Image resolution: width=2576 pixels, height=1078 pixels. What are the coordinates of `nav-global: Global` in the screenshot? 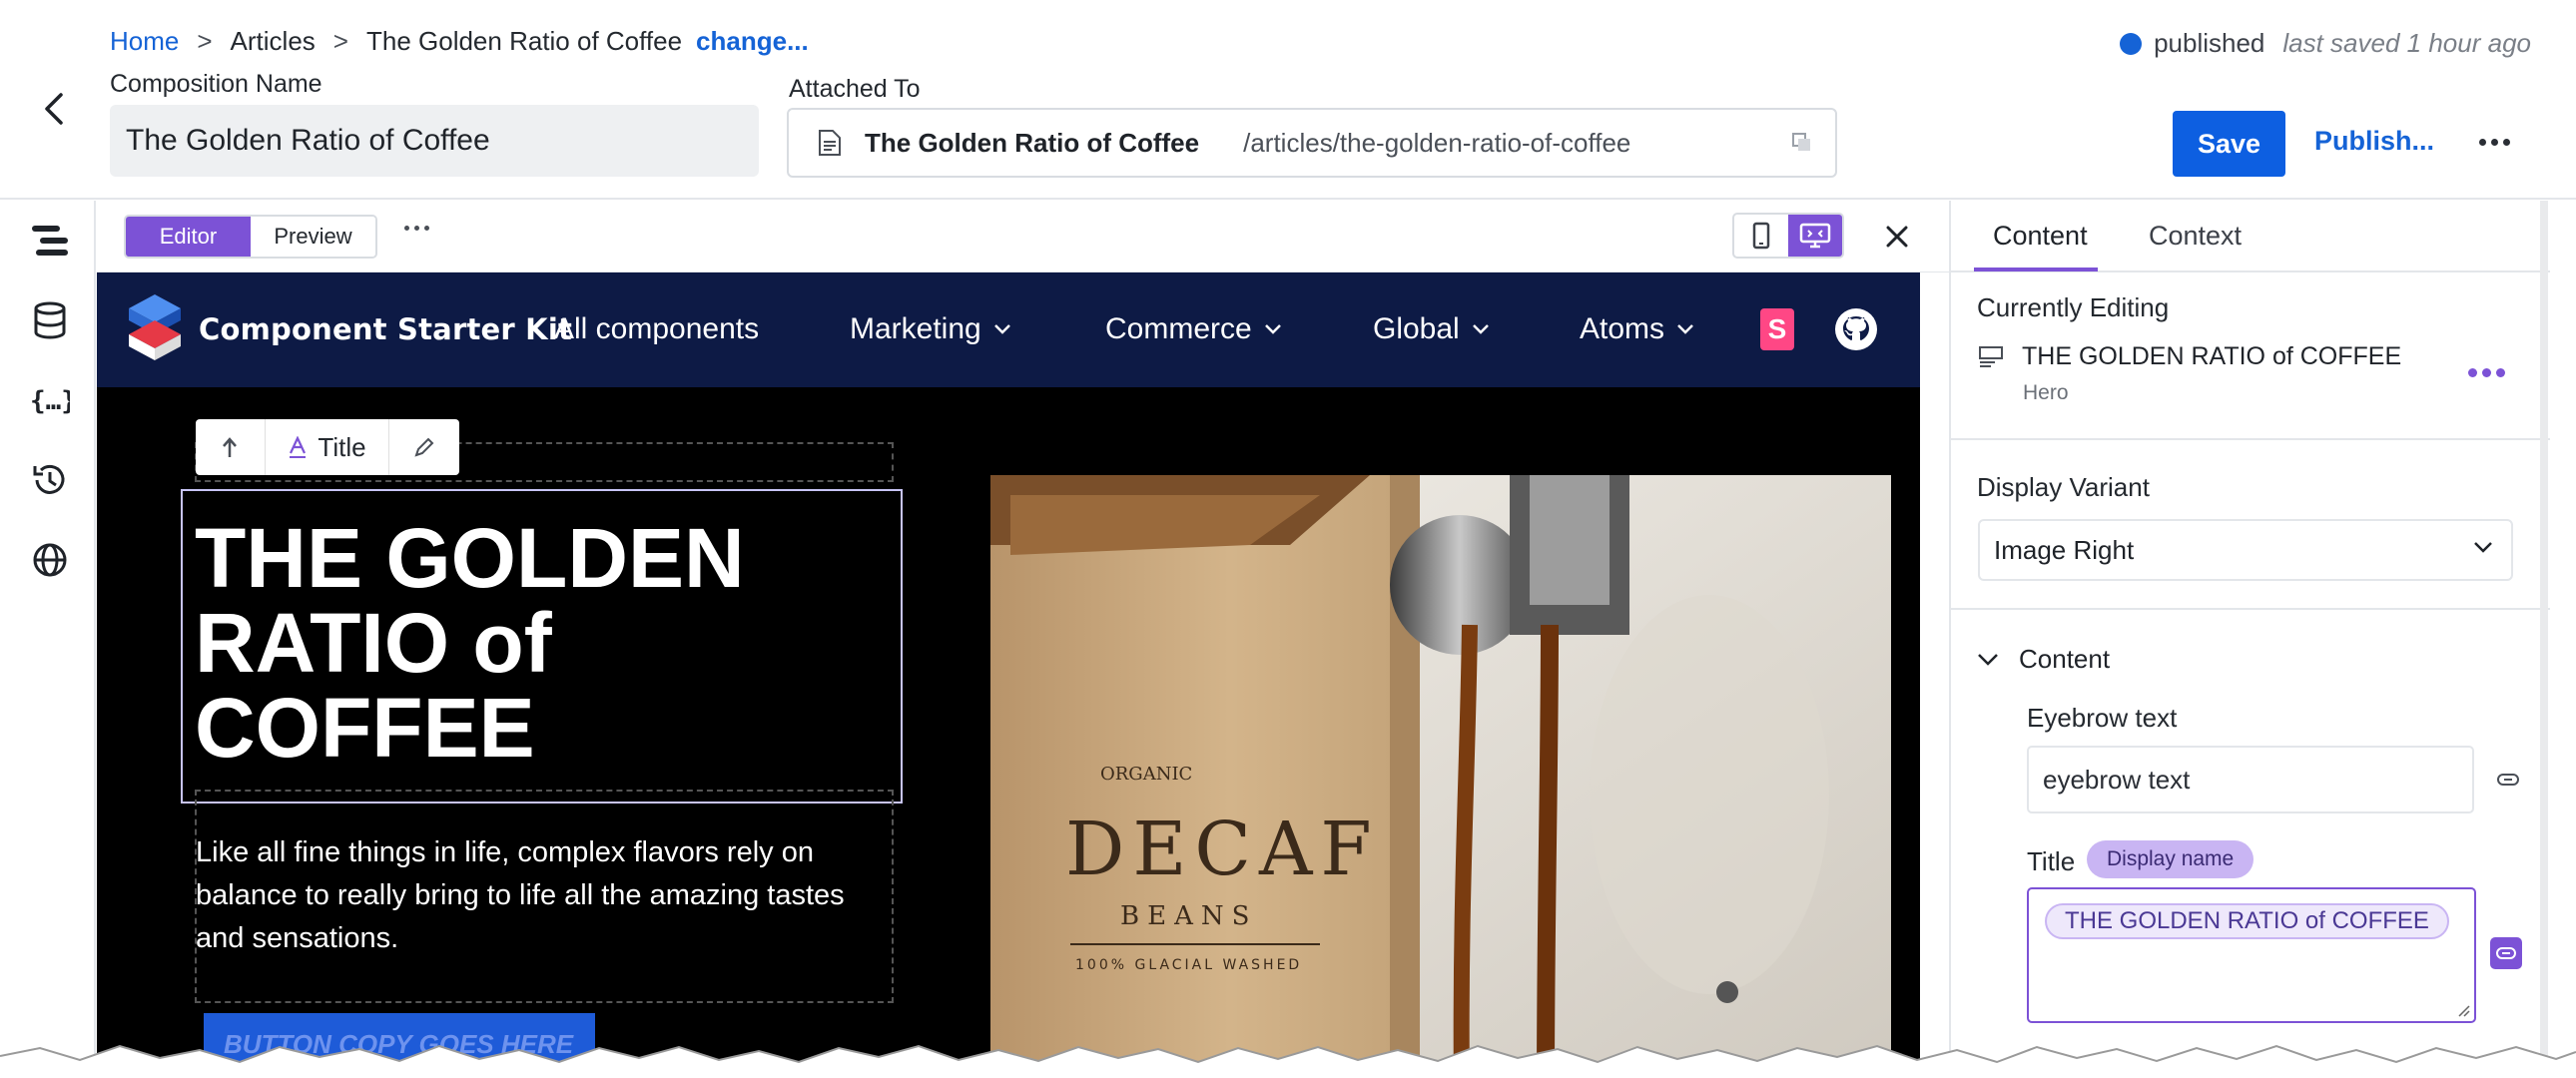 It's located at (1431, 329).